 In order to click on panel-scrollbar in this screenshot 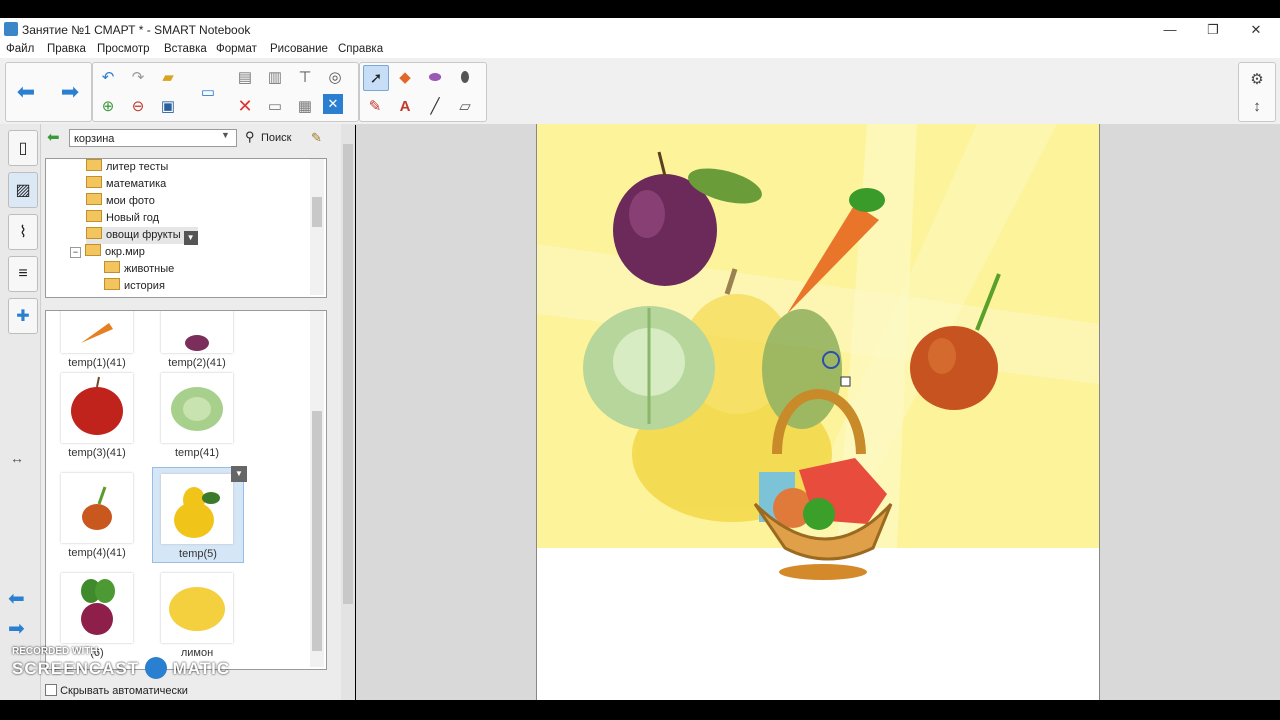, I will do `click(348, 412)`.